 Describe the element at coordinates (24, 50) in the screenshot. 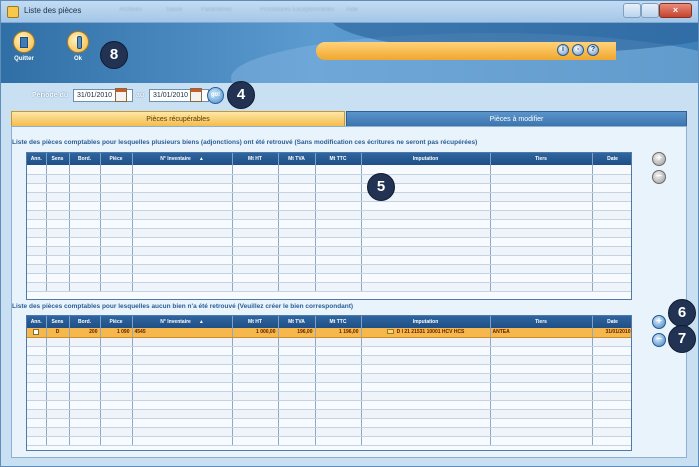

I see `quit-button: Quitter` at that location.